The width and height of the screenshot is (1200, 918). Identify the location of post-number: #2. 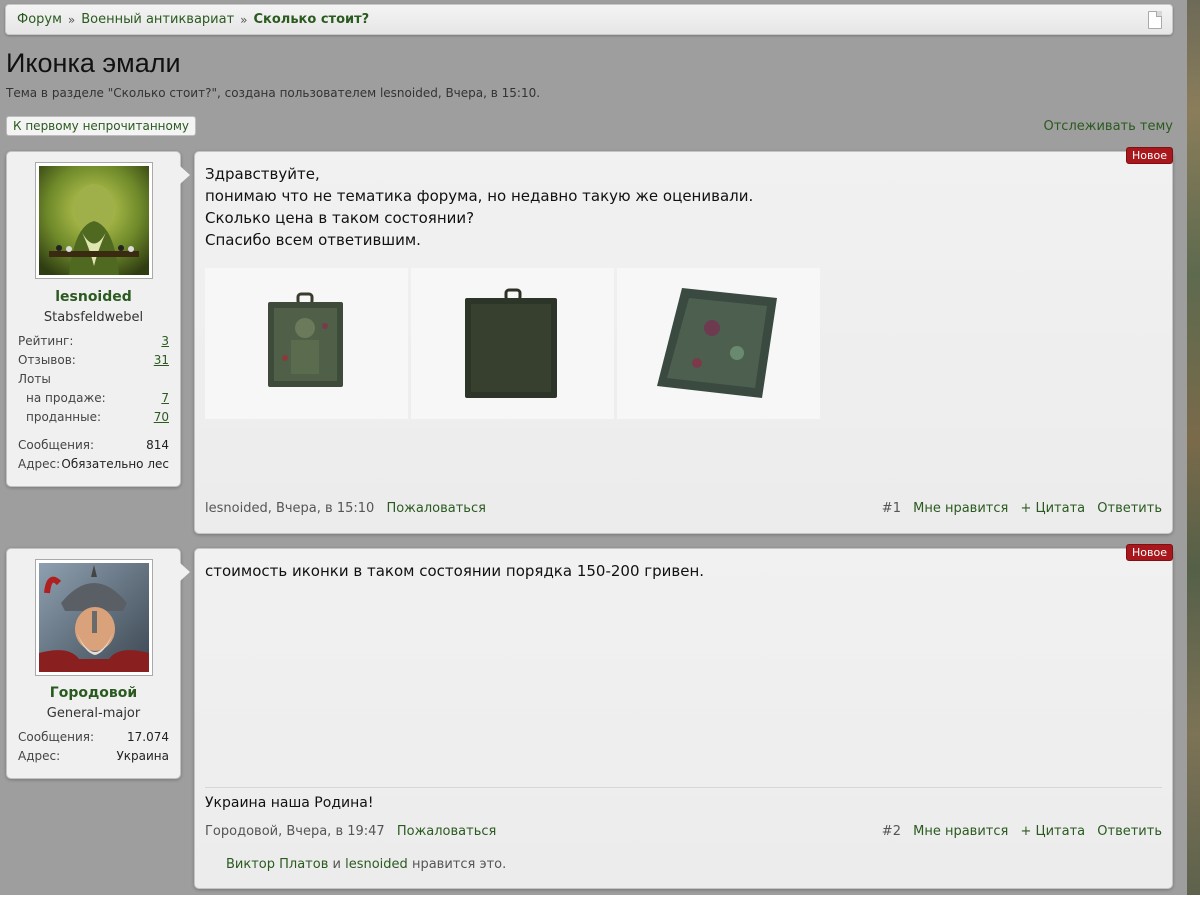
(891, 831).